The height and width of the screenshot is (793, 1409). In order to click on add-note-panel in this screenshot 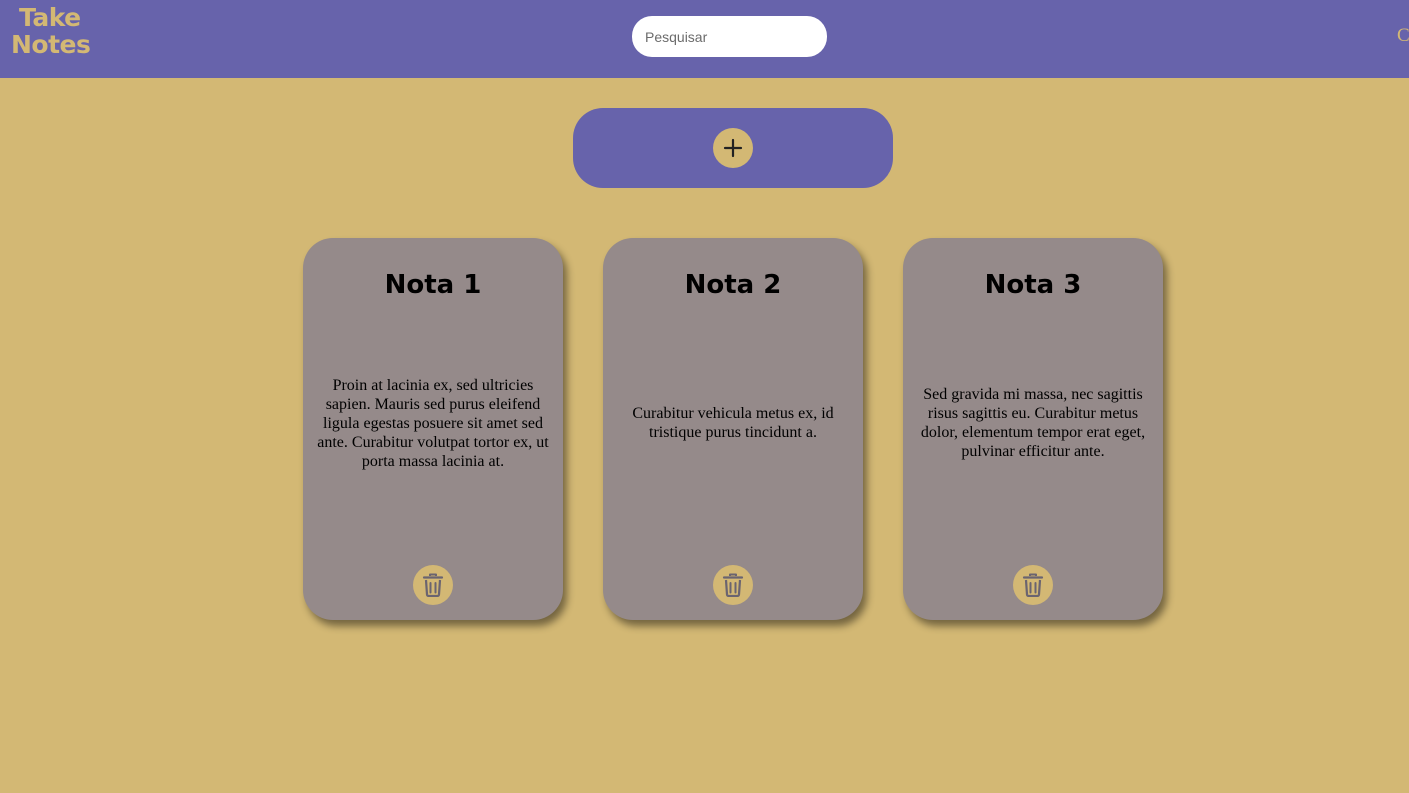, I will do `click(733, 148)`.